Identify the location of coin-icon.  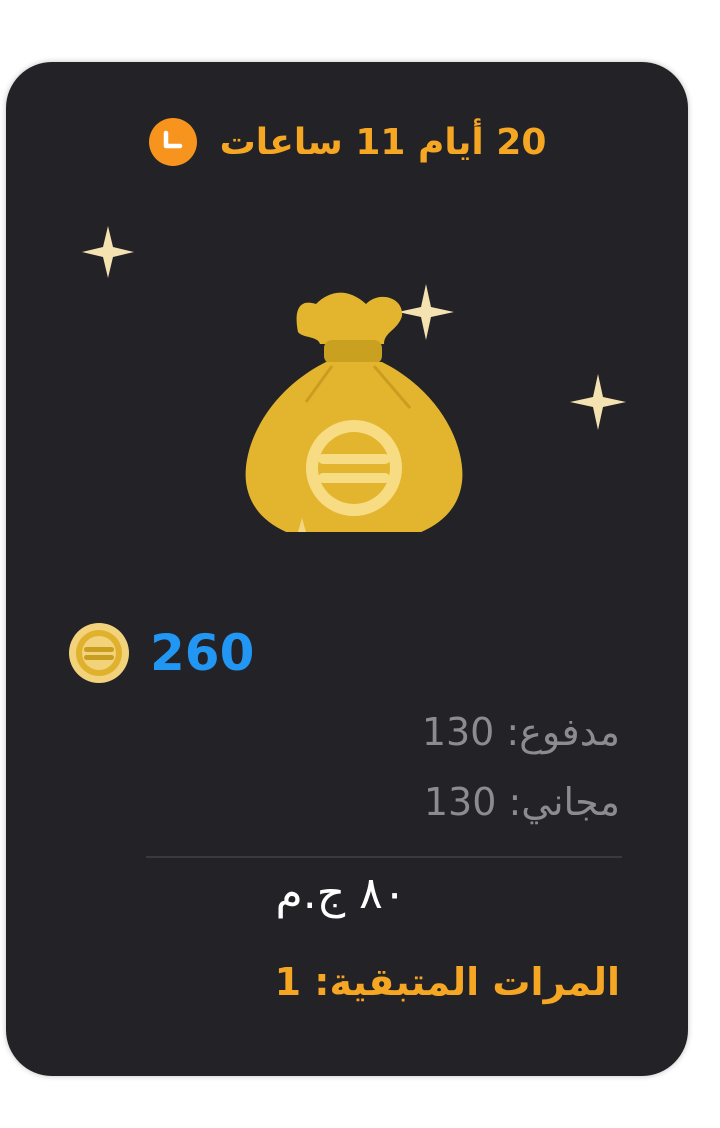
(99, 653).